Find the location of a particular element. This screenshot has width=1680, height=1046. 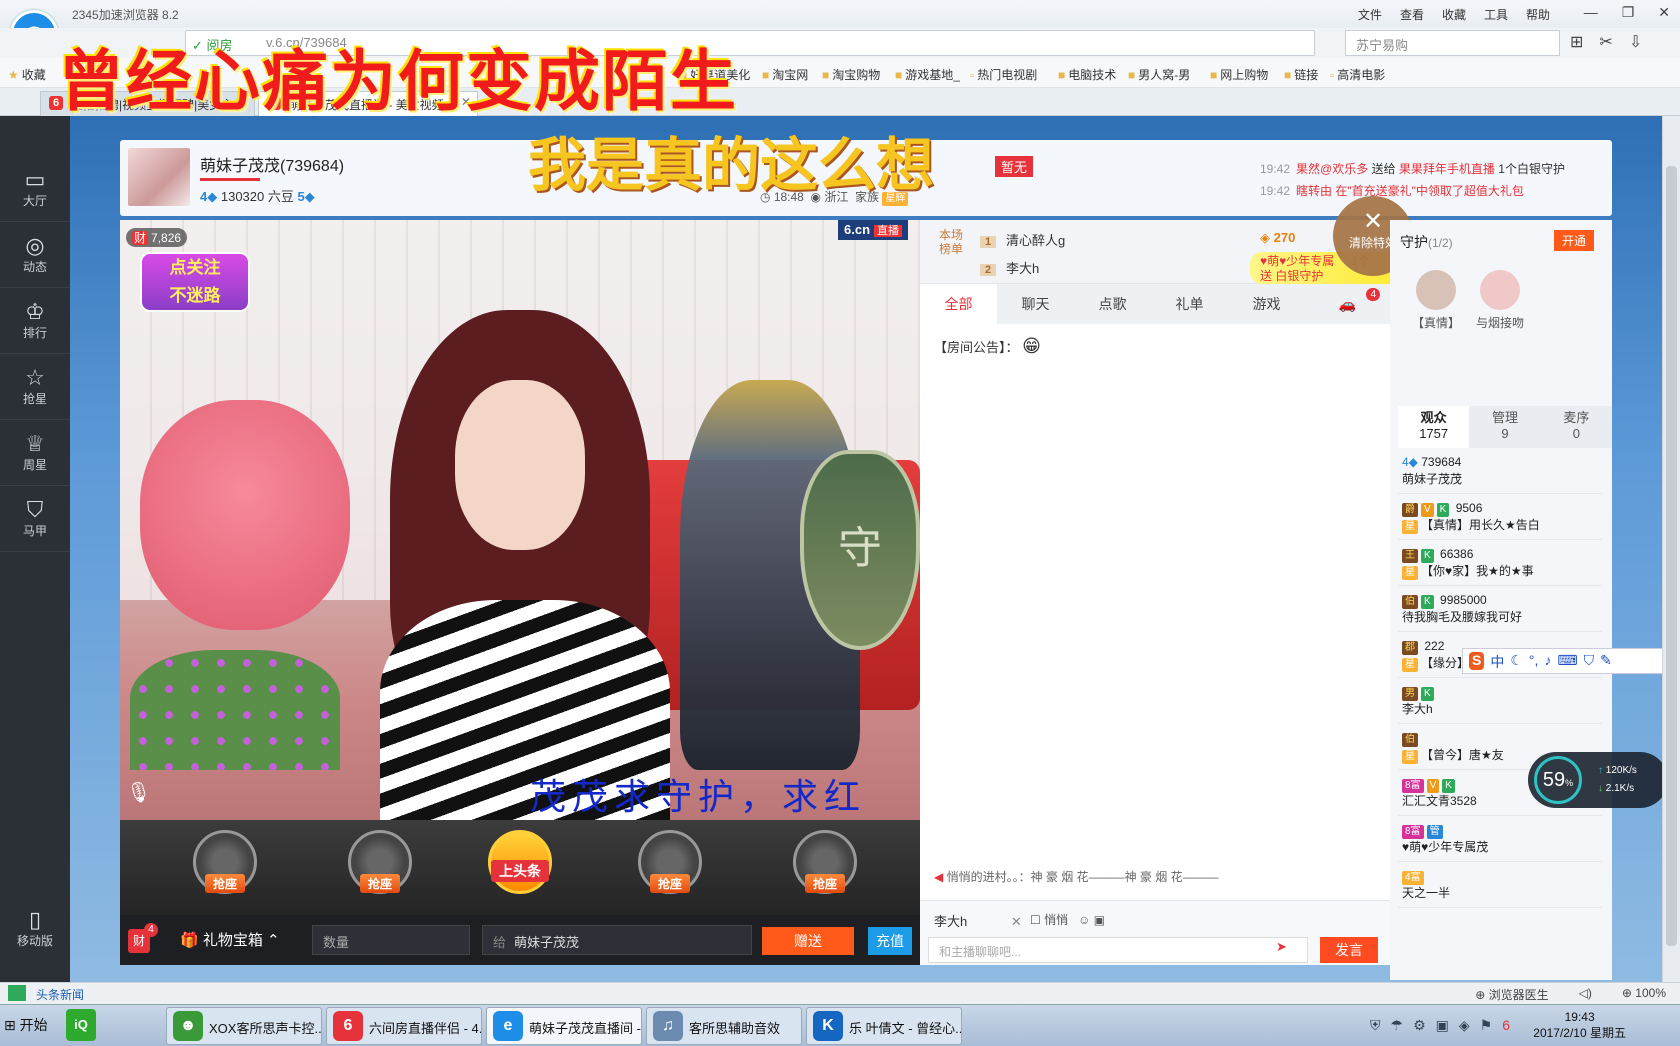

paper-plane-icon: ➤ is located at coordinates (1281, 947).